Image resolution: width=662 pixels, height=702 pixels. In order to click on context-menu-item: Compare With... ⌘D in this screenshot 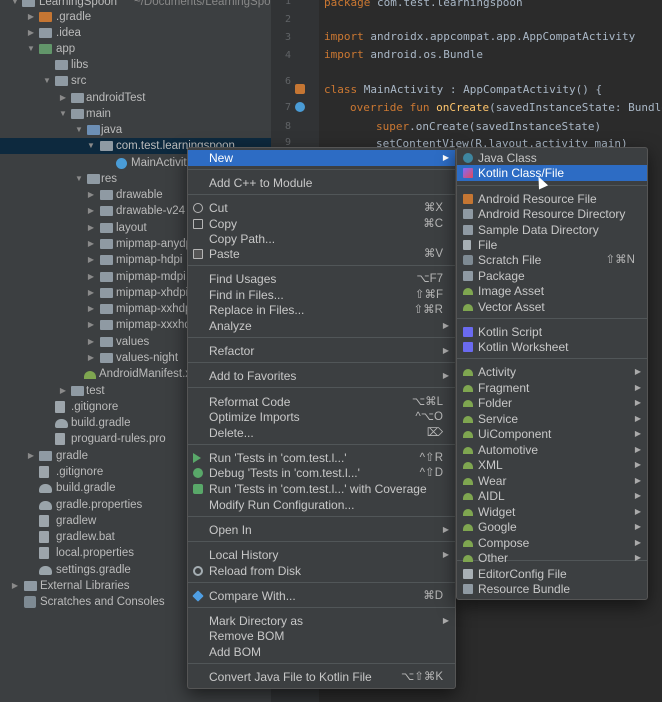, I will do `click(321, 596)`.